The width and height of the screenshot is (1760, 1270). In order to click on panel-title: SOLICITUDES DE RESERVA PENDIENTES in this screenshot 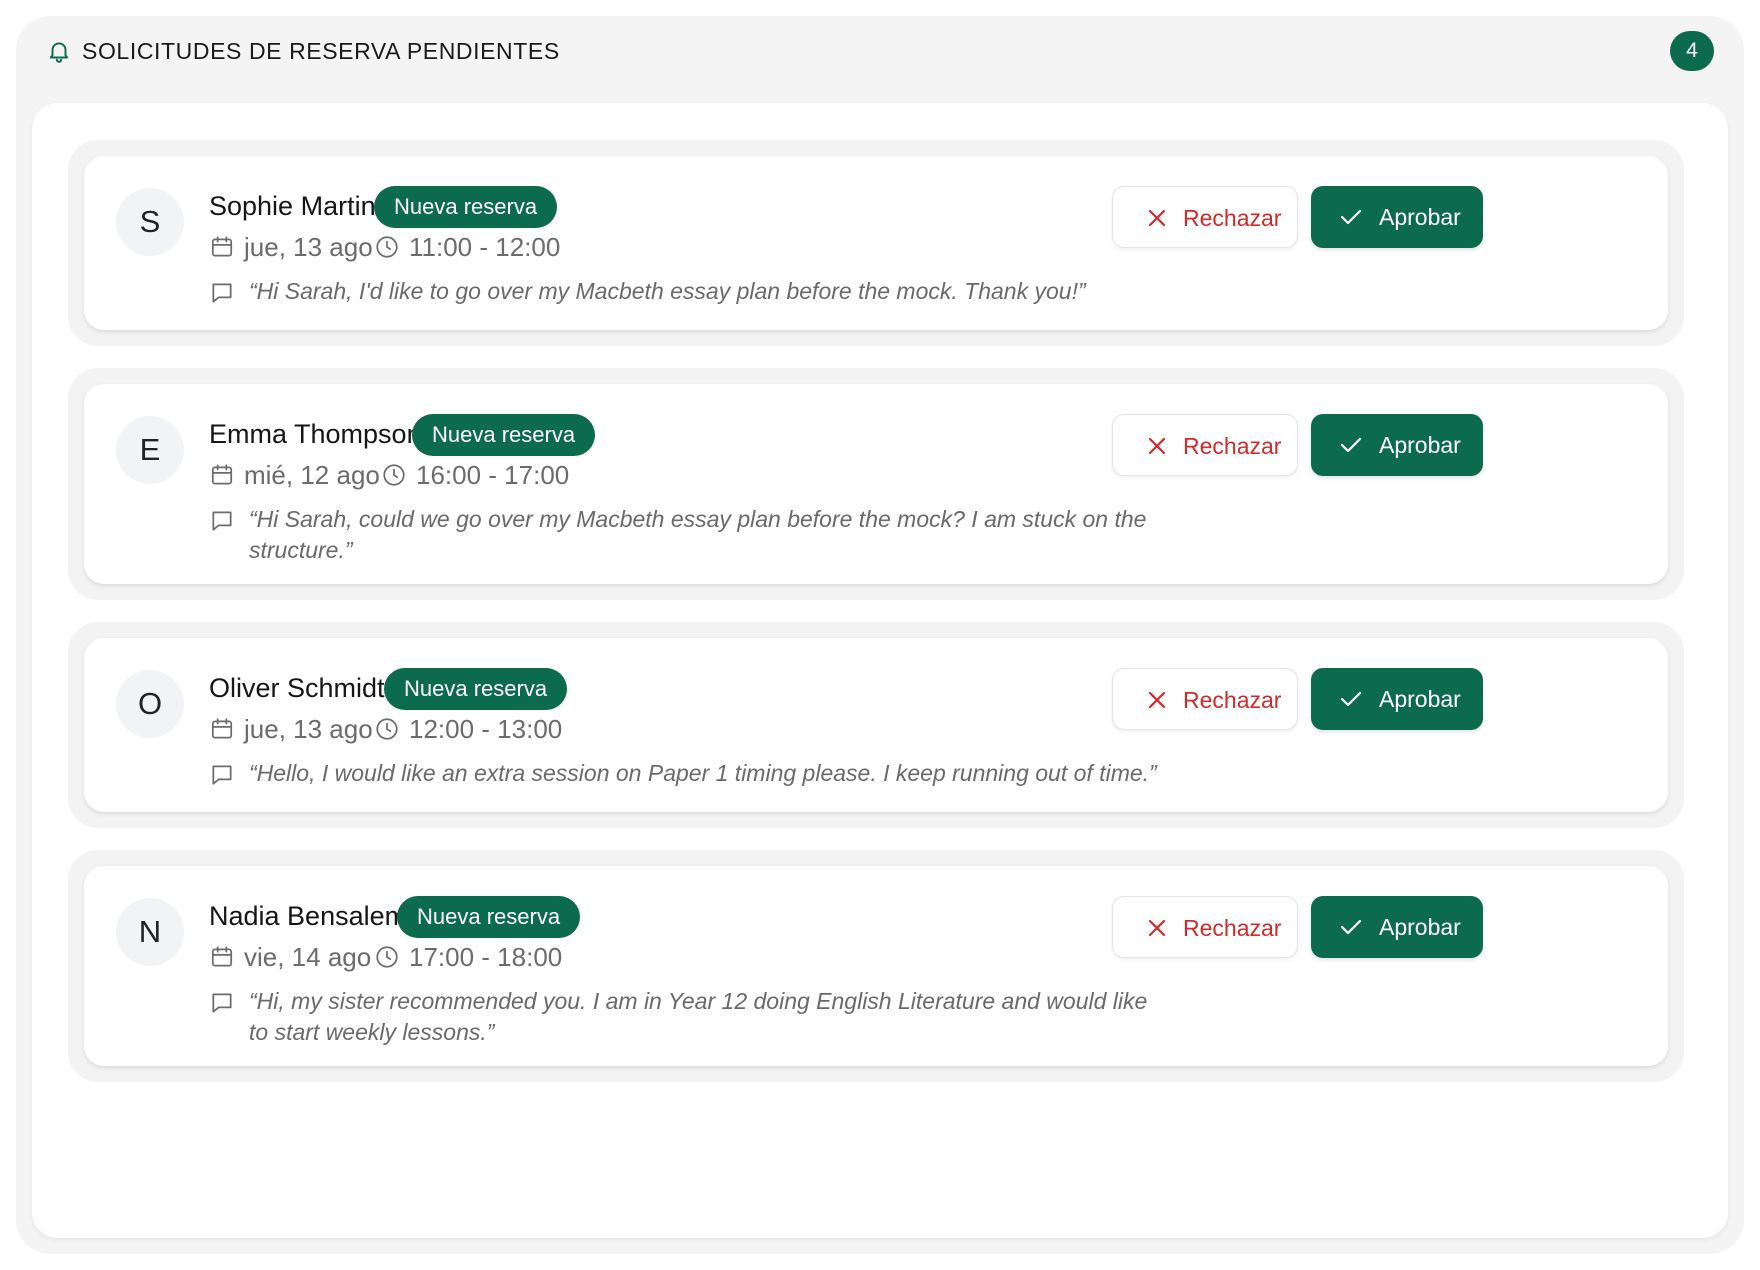, I will do `click(321, 51)`.